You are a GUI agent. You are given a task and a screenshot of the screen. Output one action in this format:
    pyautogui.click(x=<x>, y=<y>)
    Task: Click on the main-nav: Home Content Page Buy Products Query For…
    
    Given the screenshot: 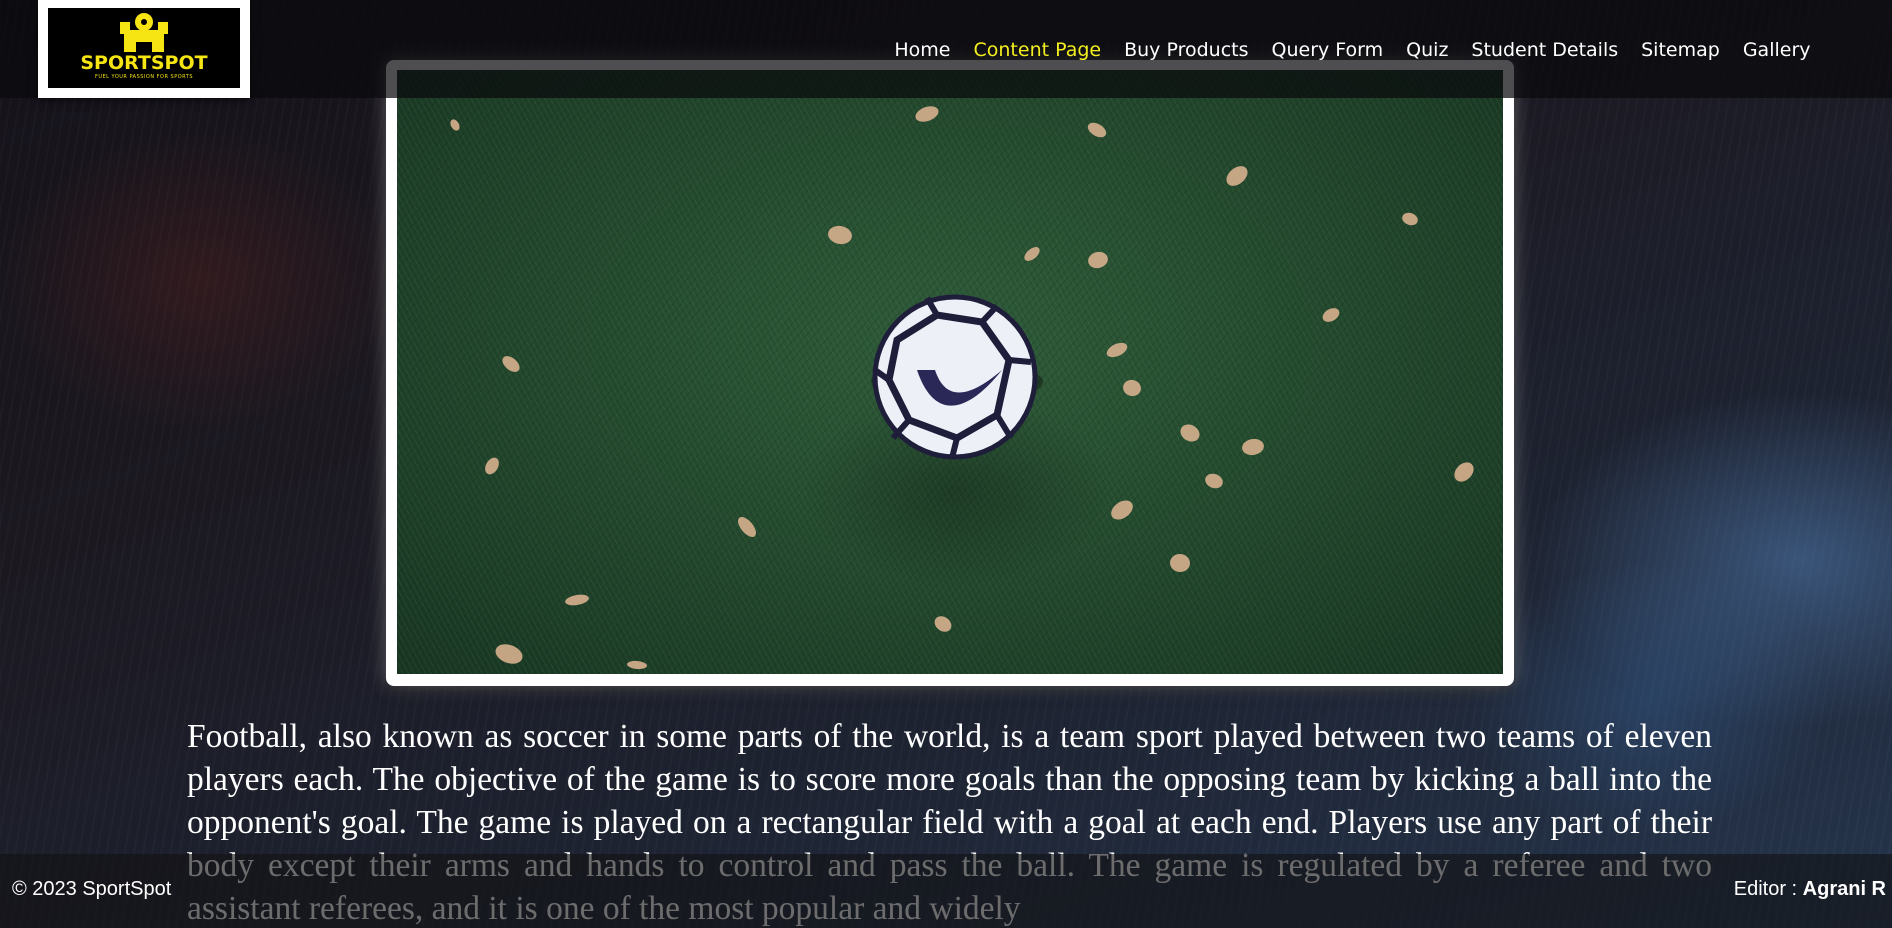 What is the action you would take?
    pyautogui.click(x=1352, y=50)
    